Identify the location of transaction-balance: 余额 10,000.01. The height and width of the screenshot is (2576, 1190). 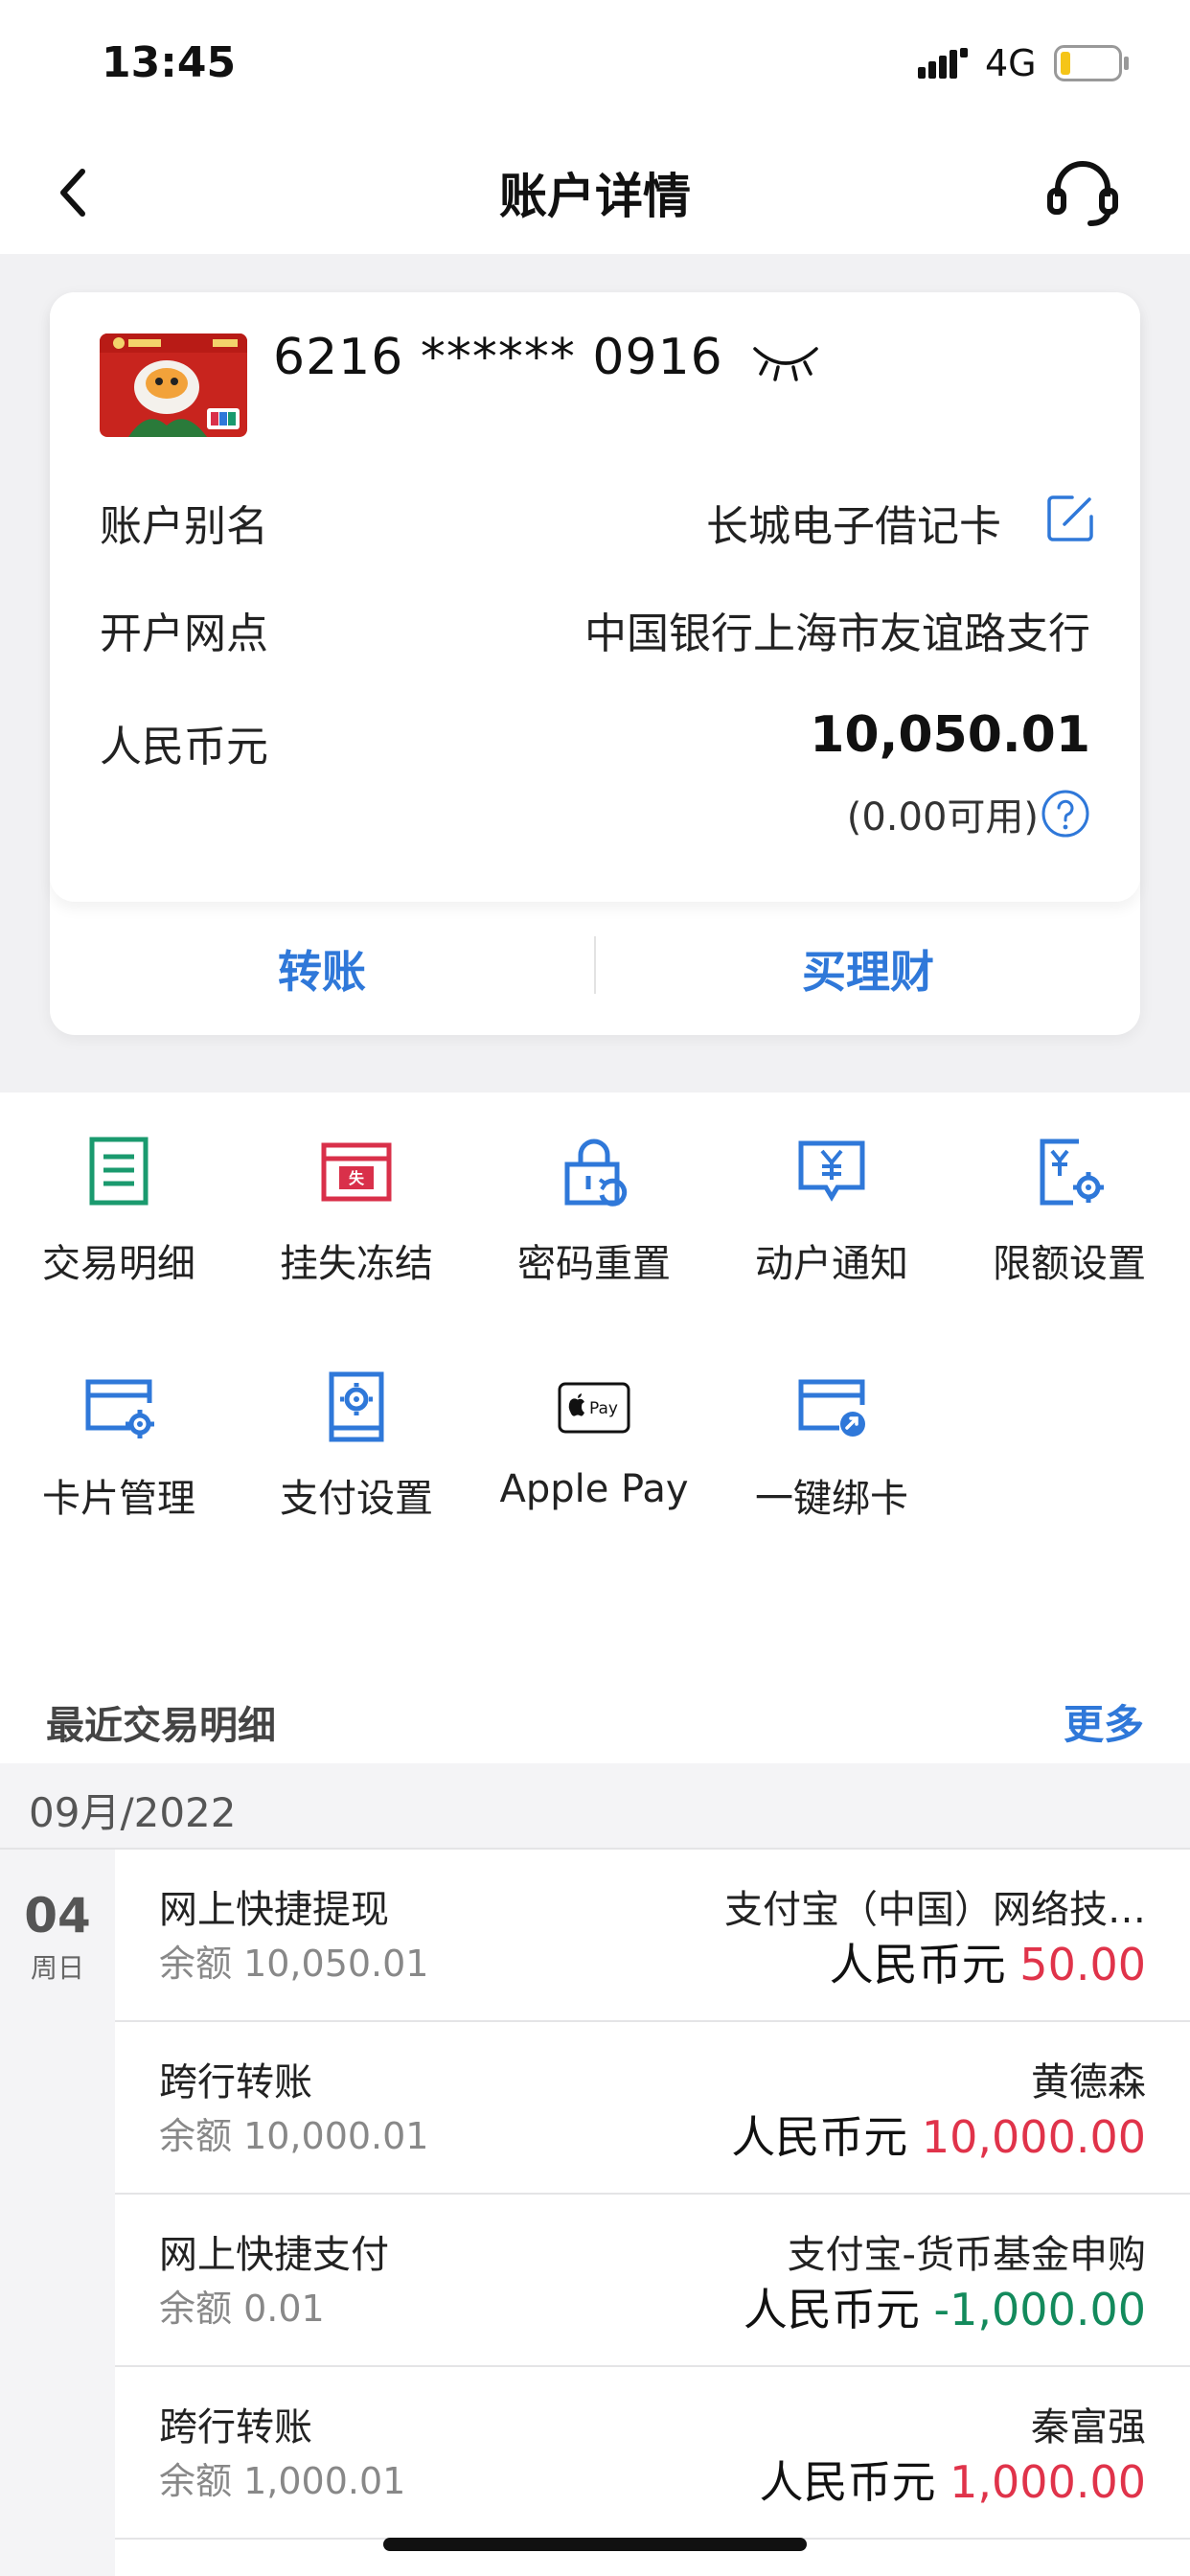
(294, 2136).